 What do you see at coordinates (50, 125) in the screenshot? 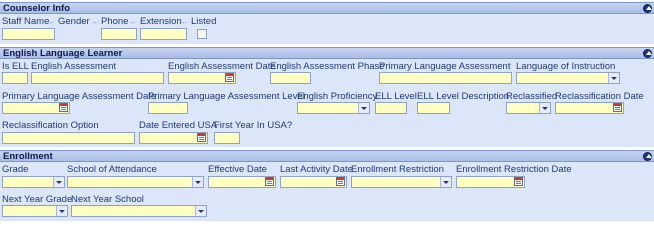
I see `reclassification-option-label: Reclassification Option` at bounding box center [50, 125].